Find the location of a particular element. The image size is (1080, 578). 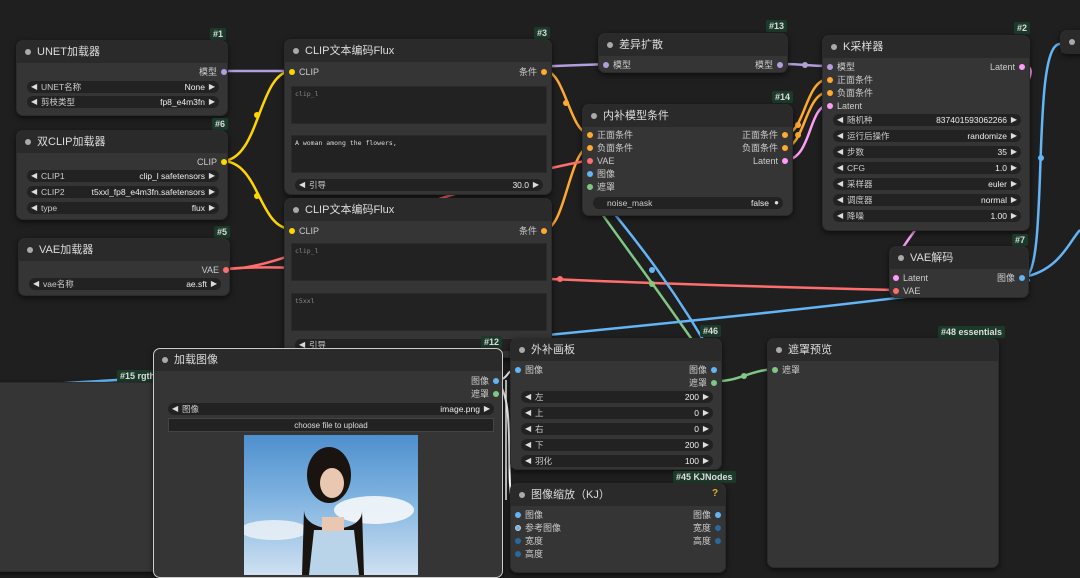

mask-preview-node: 遮罩预览 遮罩 is located at coordinates (883, 453).